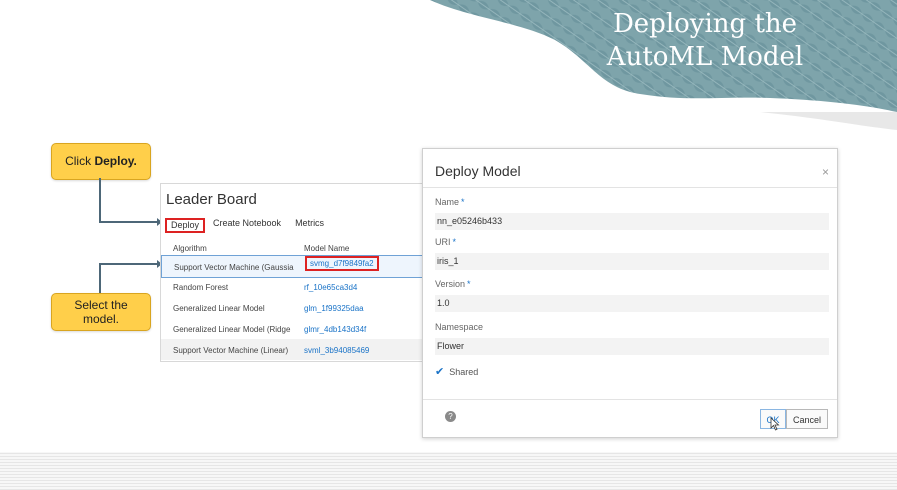 Image resolution: width=897 pixels, height=490 pixels. I want to click on column-algorithm: Algorithm, so click(190, 248).